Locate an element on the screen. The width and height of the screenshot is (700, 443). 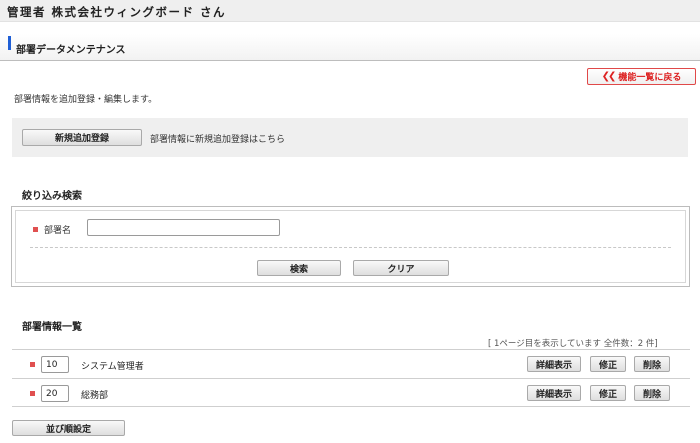
list-heading: 部署情報一覧 is located at coordinates (52, 327).